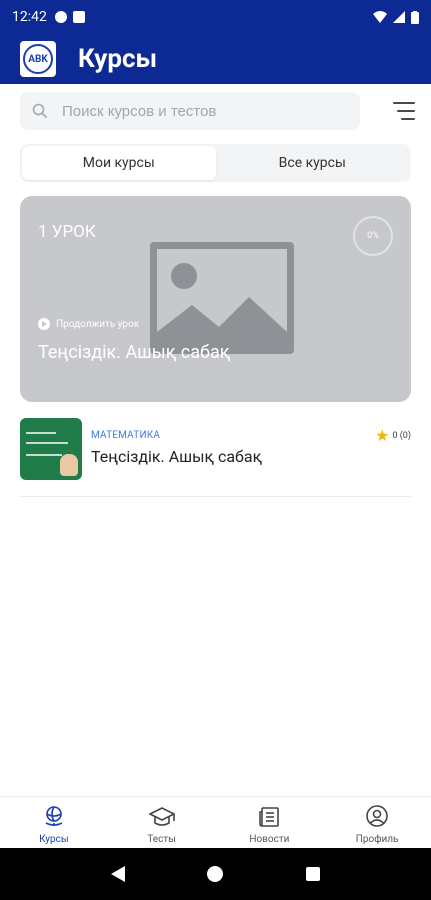  I want to click on nav-tests: Тесты, so click(162, 822).